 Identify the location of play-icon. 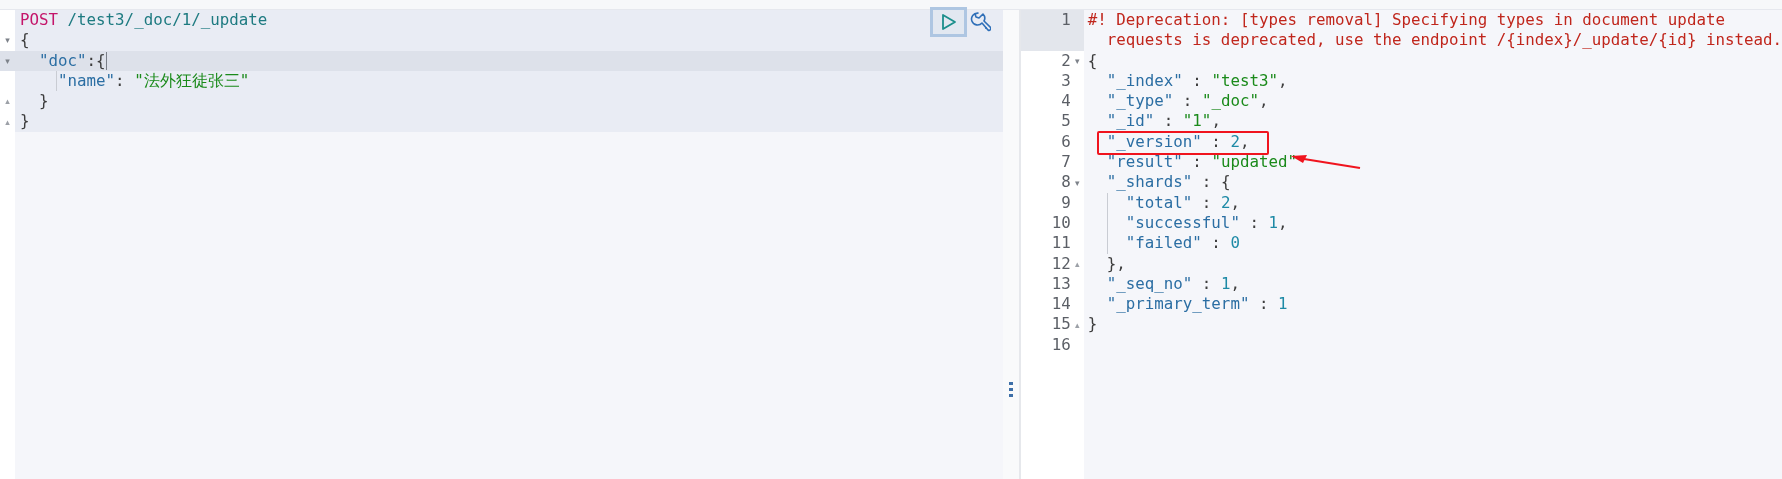
(948, 22).